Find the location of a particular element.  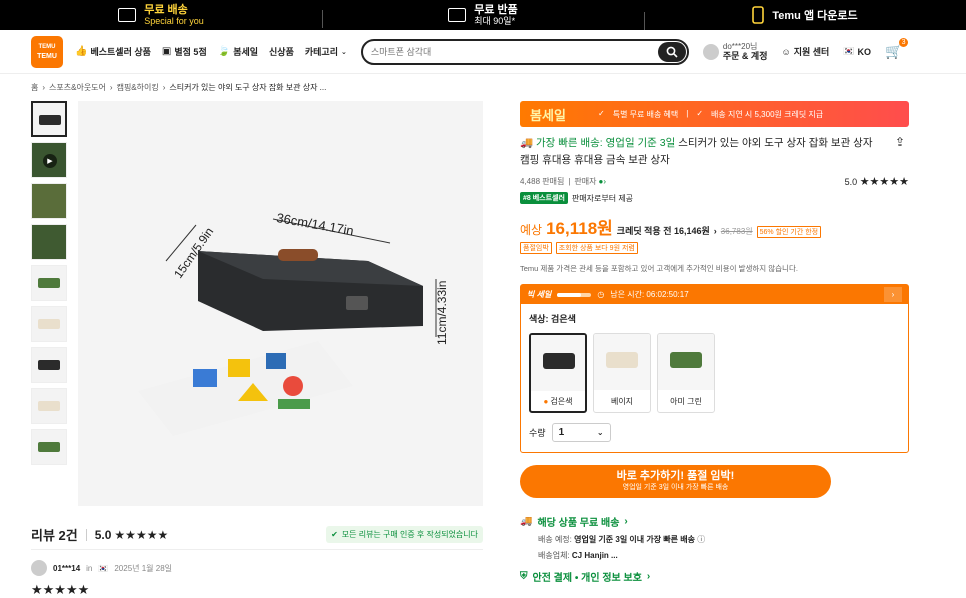

sale-perk-2: 배송 지연 시 5,300원 크레딧 지급 is located at coordinates (767, 114).